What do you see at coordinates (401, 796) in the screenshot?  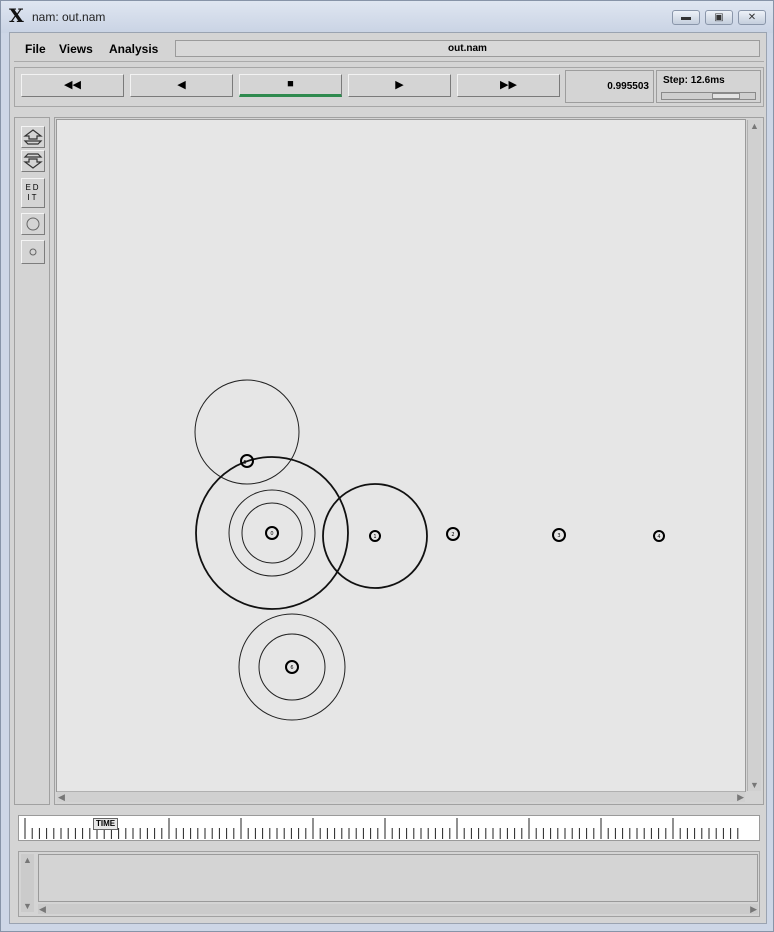 I see `canvas-horizontal-scrollbar: ◀ ▶` at bounding box center [401, 796].